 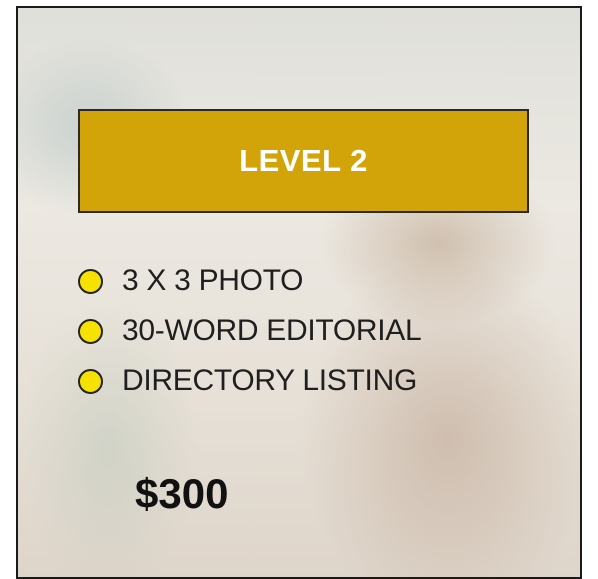 I want to click on level-title: LEVEL 2, so click(x=303, y=160).